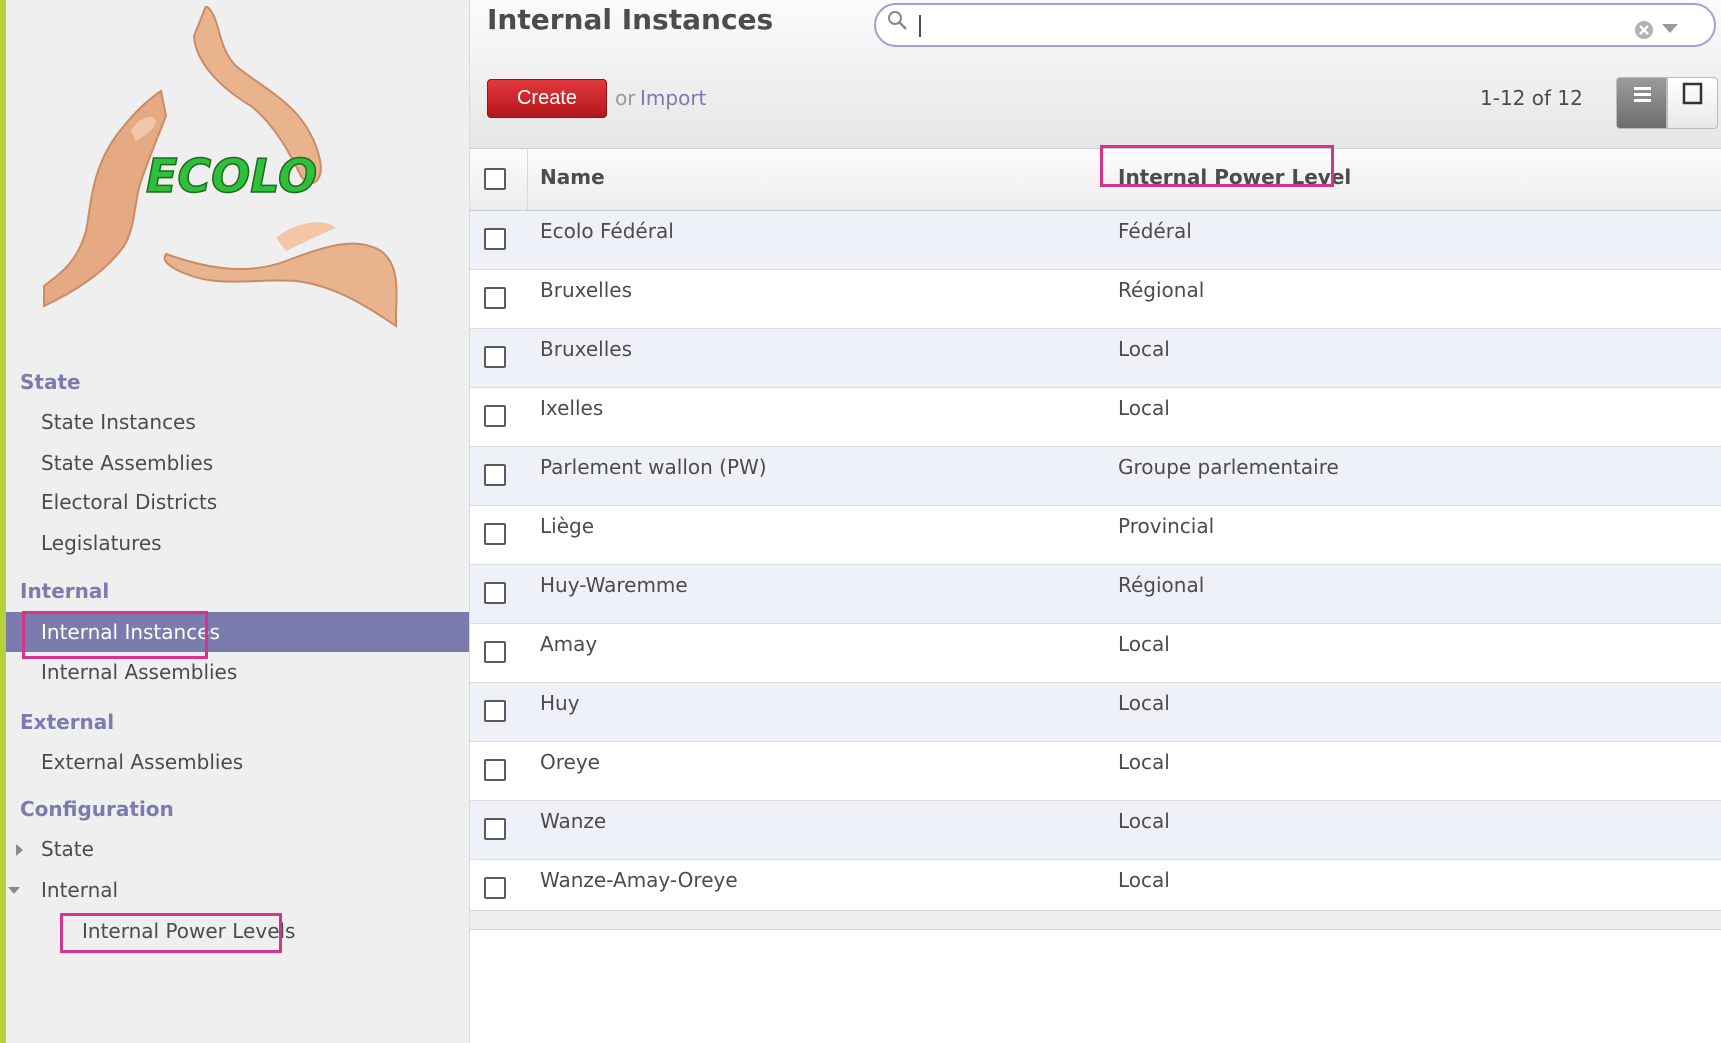 The width and height of the screenshot is (1721, 1043). What do you see at coordinates (572, 177) in the screenshot?
I see `column-header-name: Name` at bounding box center [572, 177].